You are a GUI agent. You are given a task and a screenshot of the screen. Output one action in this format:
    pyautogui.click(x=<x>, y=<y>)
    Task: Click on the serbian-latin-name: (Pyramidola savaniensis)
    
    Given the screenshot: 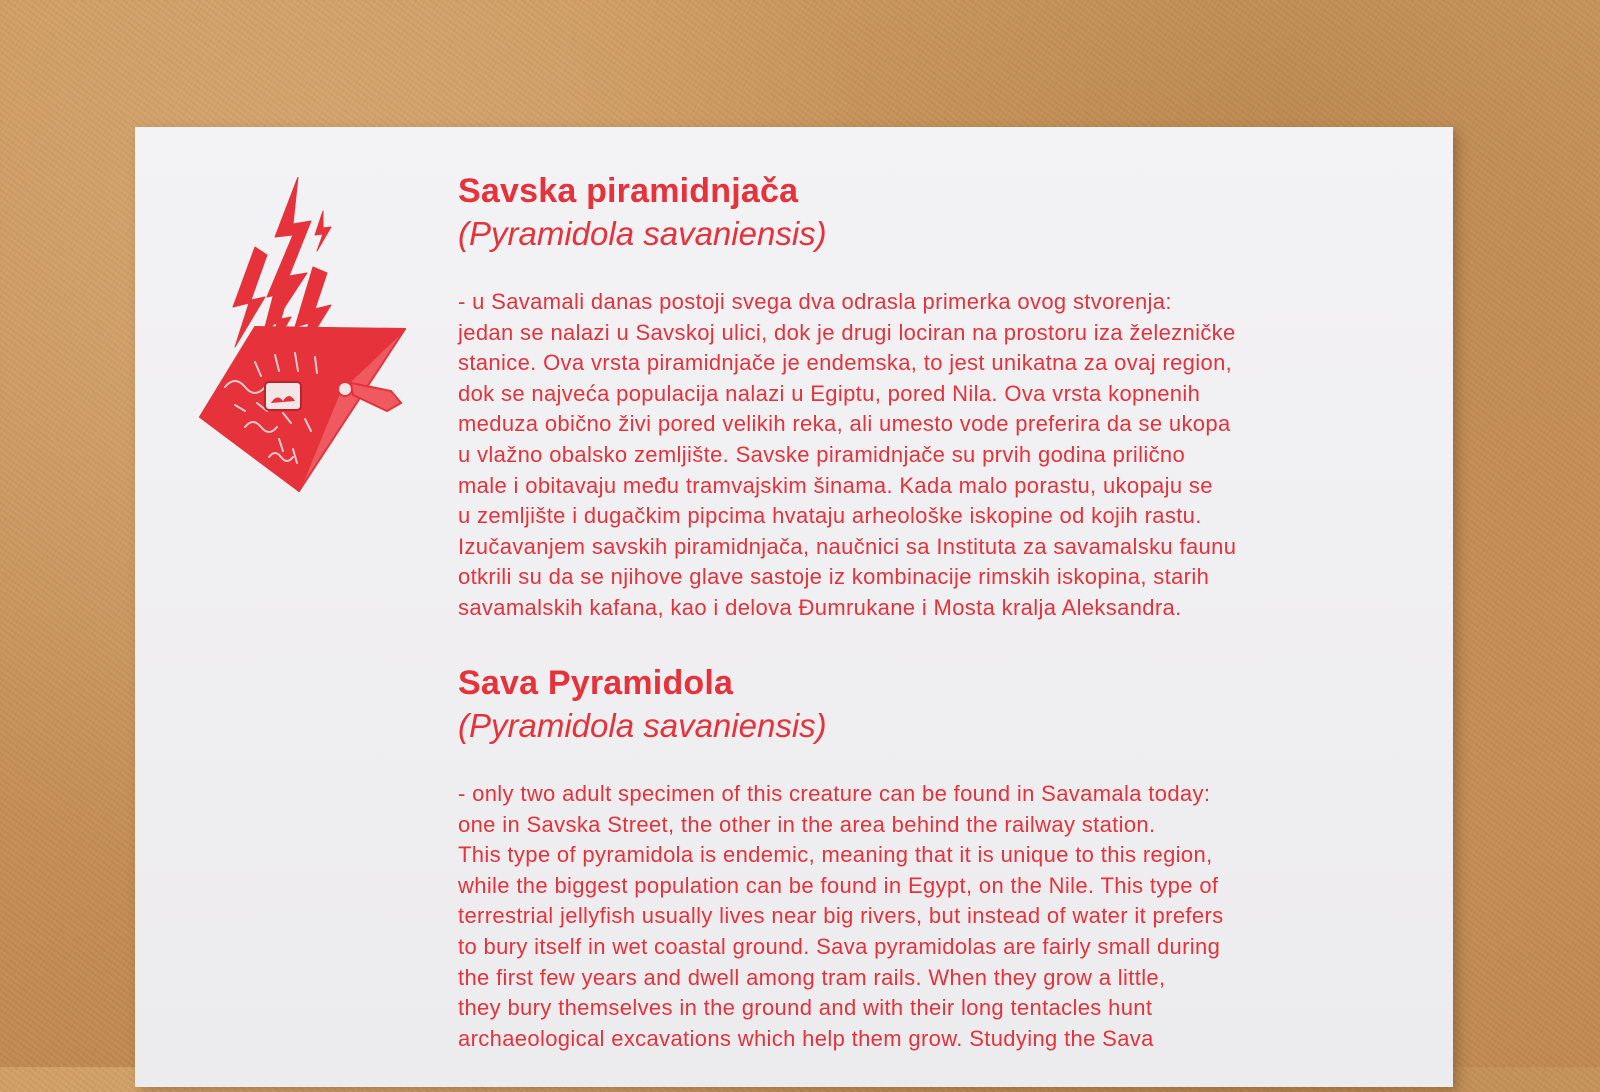 What is the action you would take?
    pyautogui.click(x=642, y=233)
    